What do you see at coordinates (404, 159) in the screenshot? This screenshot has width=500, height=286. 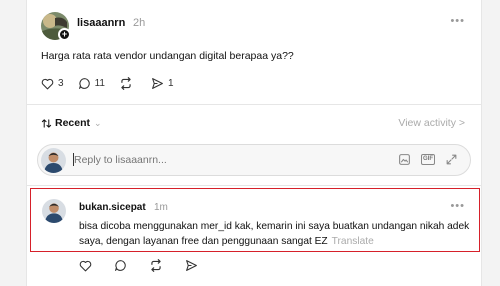 I see `image-icon` at bounding box center [404, 159].